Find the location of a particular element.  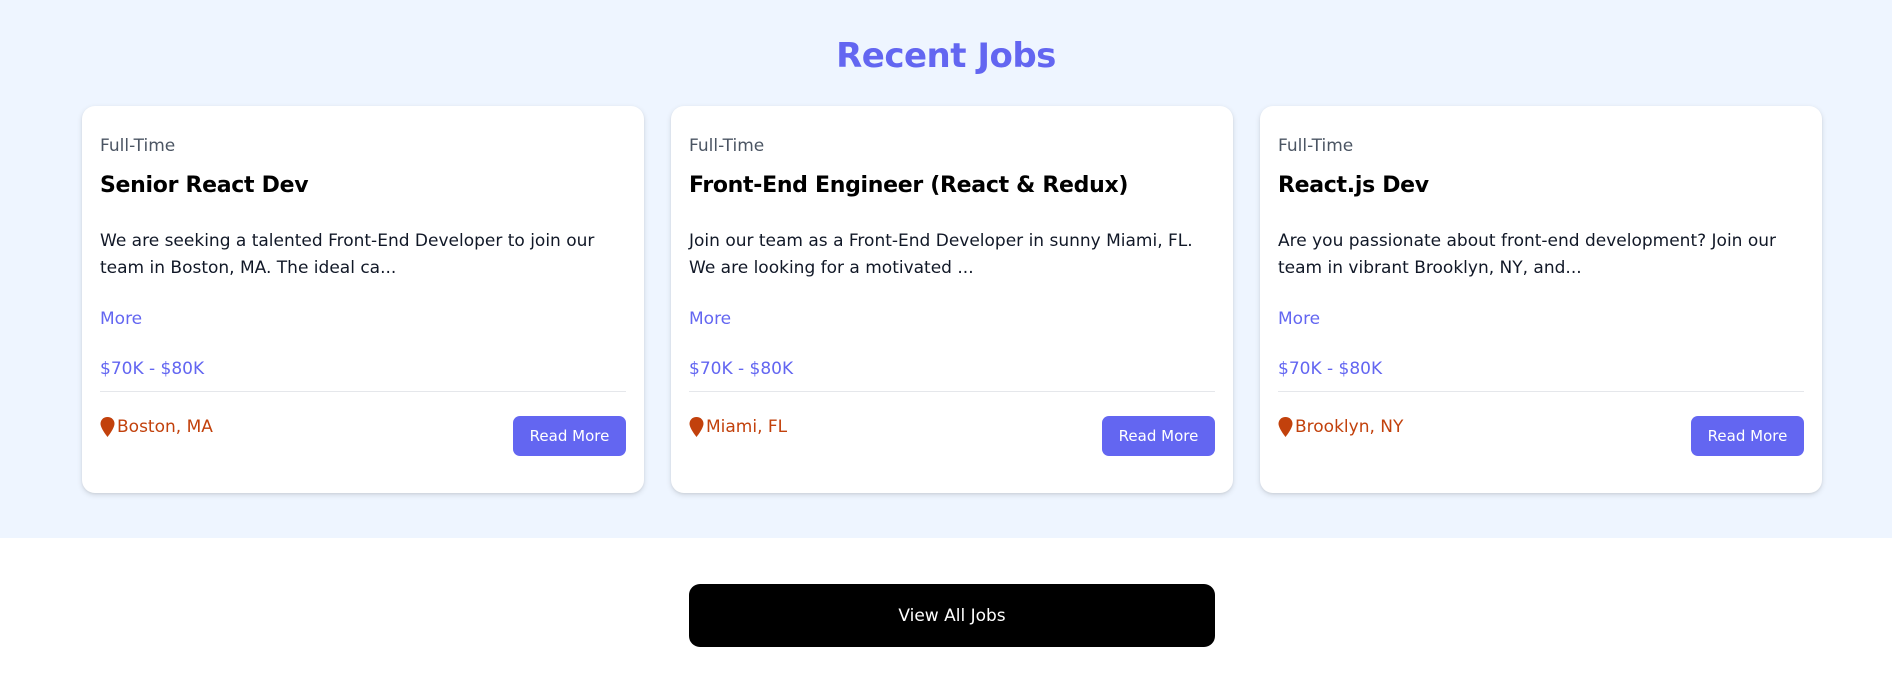

job-location: Boston, MA is located at coordinates (156, 427).